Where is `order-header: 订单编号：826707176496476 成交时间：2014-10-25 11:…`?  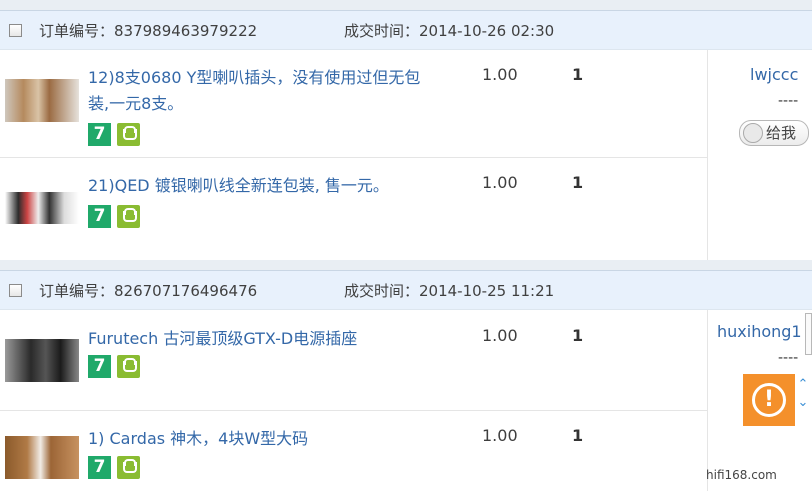 order-header: 订单编号：826707176496476 成交时间：2014-10-25 11:… is located at coordinates (406, 290).